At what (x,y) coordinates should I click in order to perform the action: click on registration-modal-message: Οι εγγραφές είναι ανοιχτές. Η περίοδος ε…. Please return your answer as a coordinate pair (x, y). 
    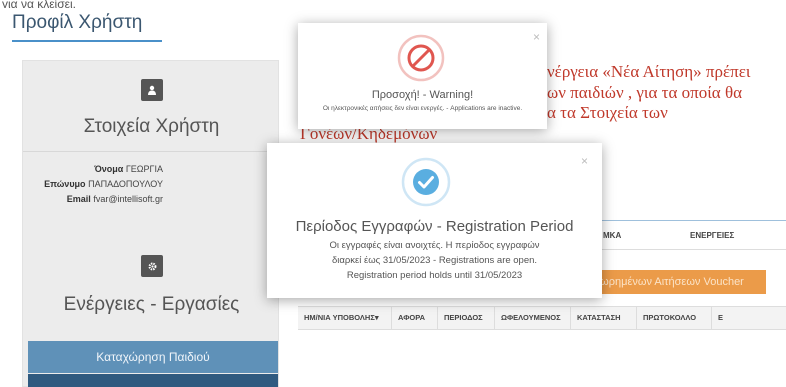
    Looking at the image, I should click on (434, 260).